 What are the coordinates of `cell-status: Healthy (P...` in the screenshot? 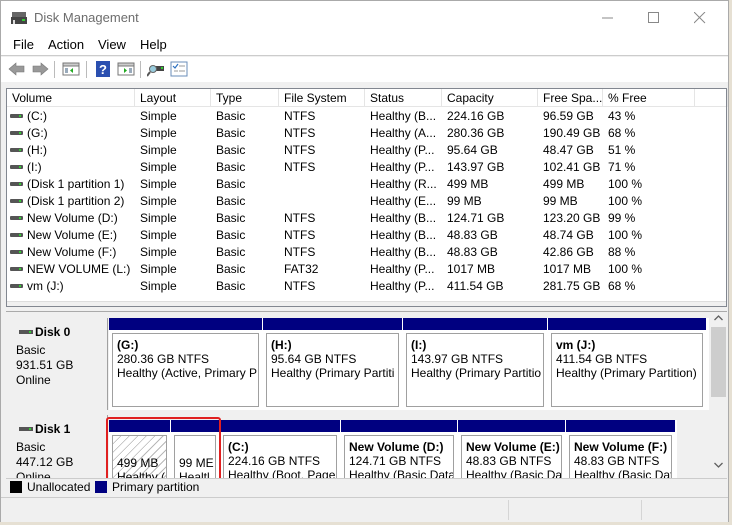 It's located at (402, 269).